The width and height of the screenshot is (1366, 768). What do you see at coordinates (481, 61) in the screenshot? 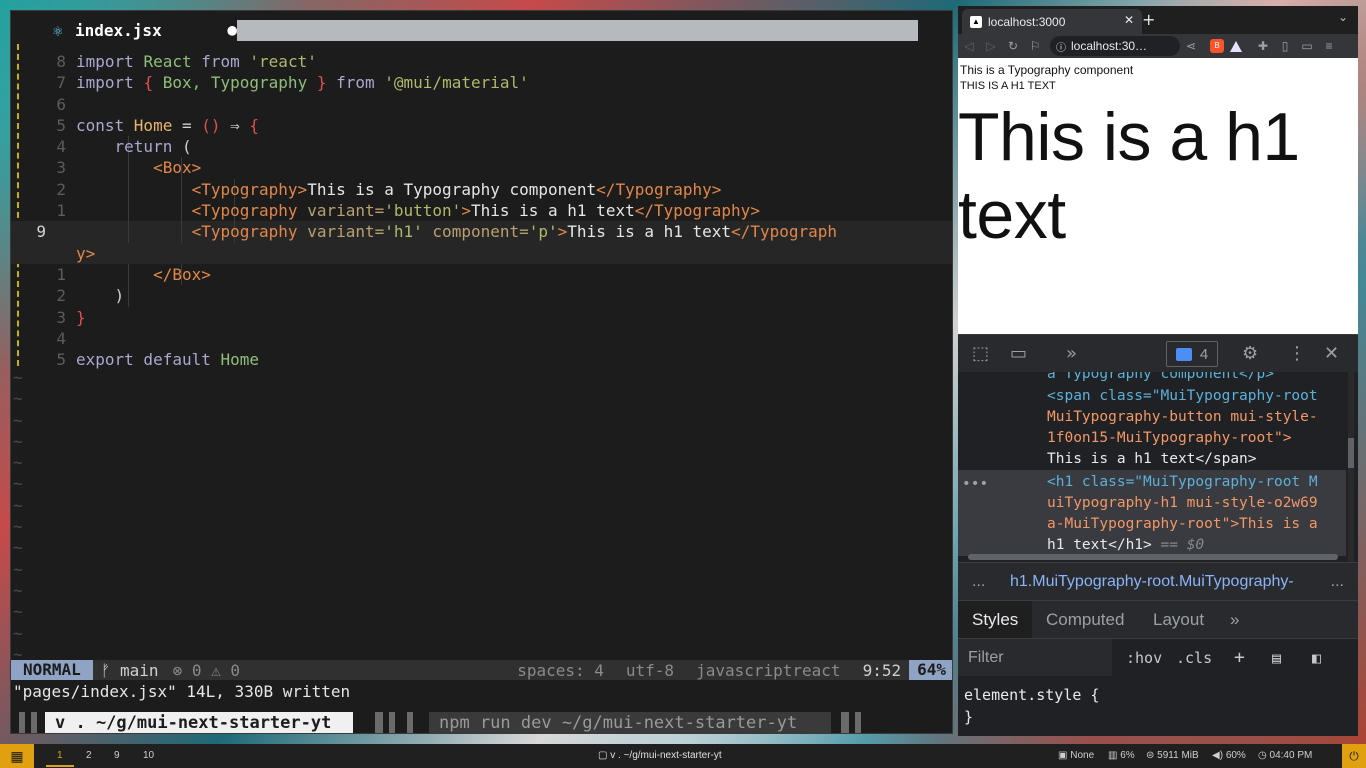
I see `code-line: 8 import React from 'react'` at bounding box center [481, 61].